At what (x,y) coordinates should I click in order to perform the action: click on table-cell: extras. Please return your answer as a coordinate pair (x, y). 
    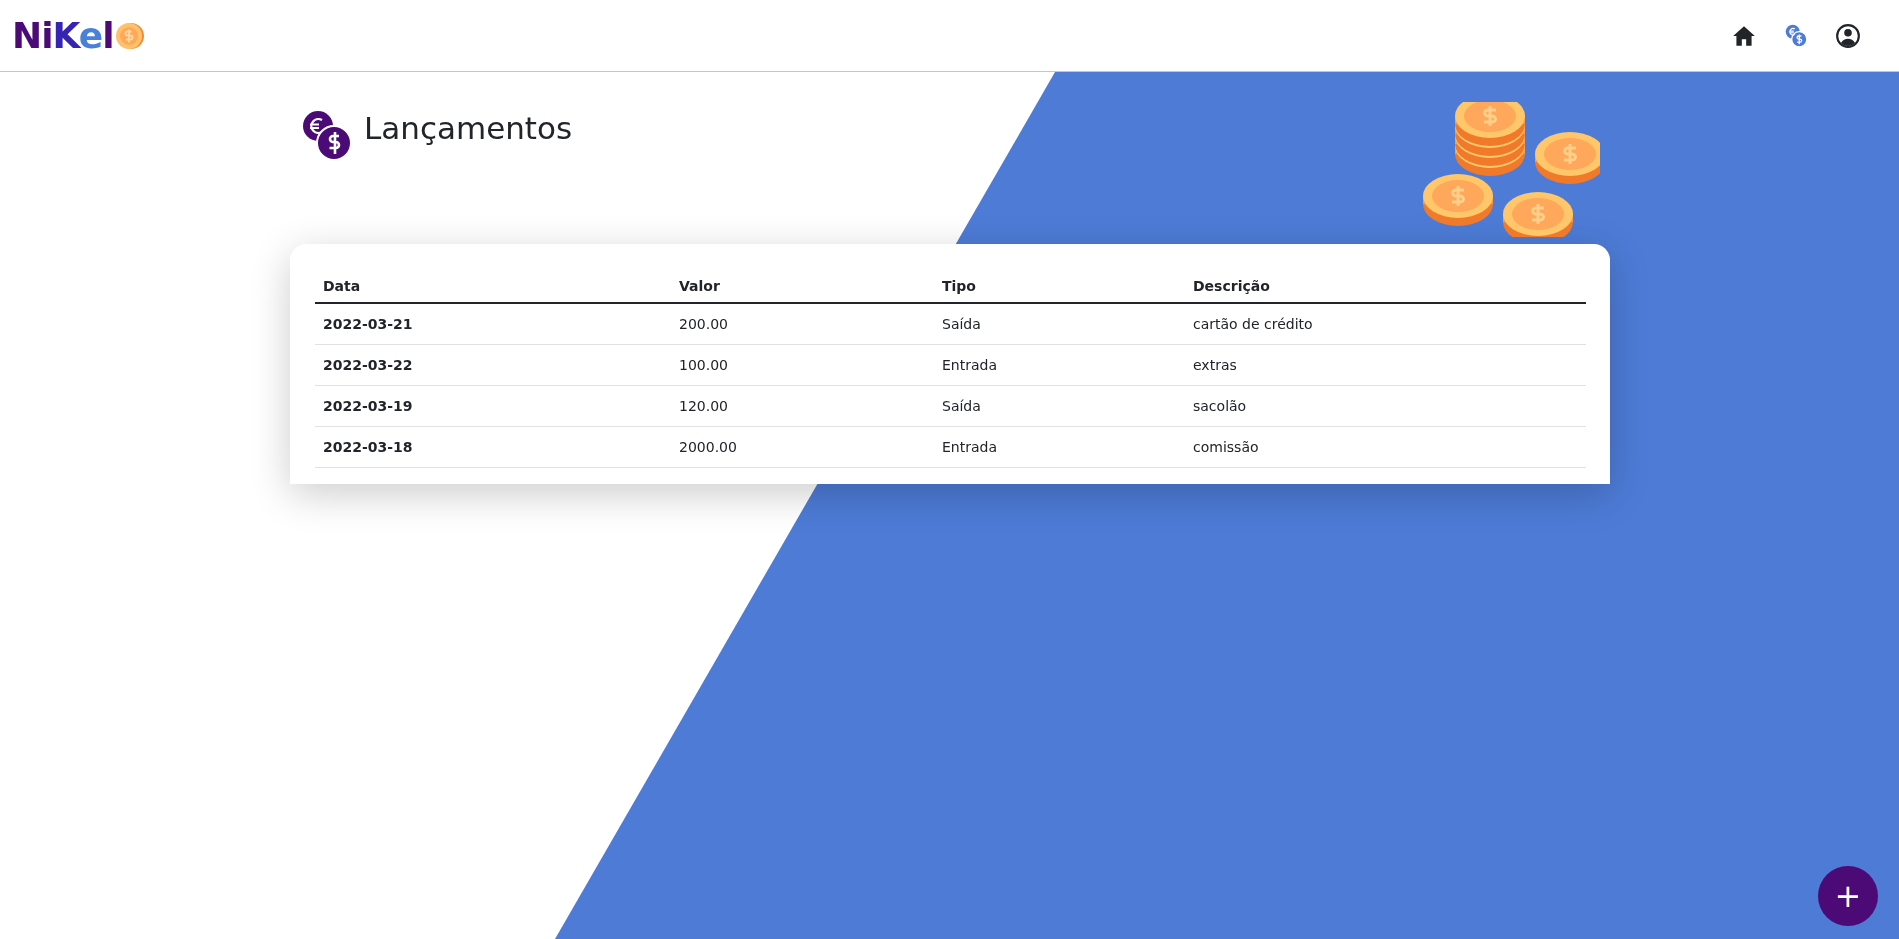
    Looking at the image, I should click on (1385, 365).